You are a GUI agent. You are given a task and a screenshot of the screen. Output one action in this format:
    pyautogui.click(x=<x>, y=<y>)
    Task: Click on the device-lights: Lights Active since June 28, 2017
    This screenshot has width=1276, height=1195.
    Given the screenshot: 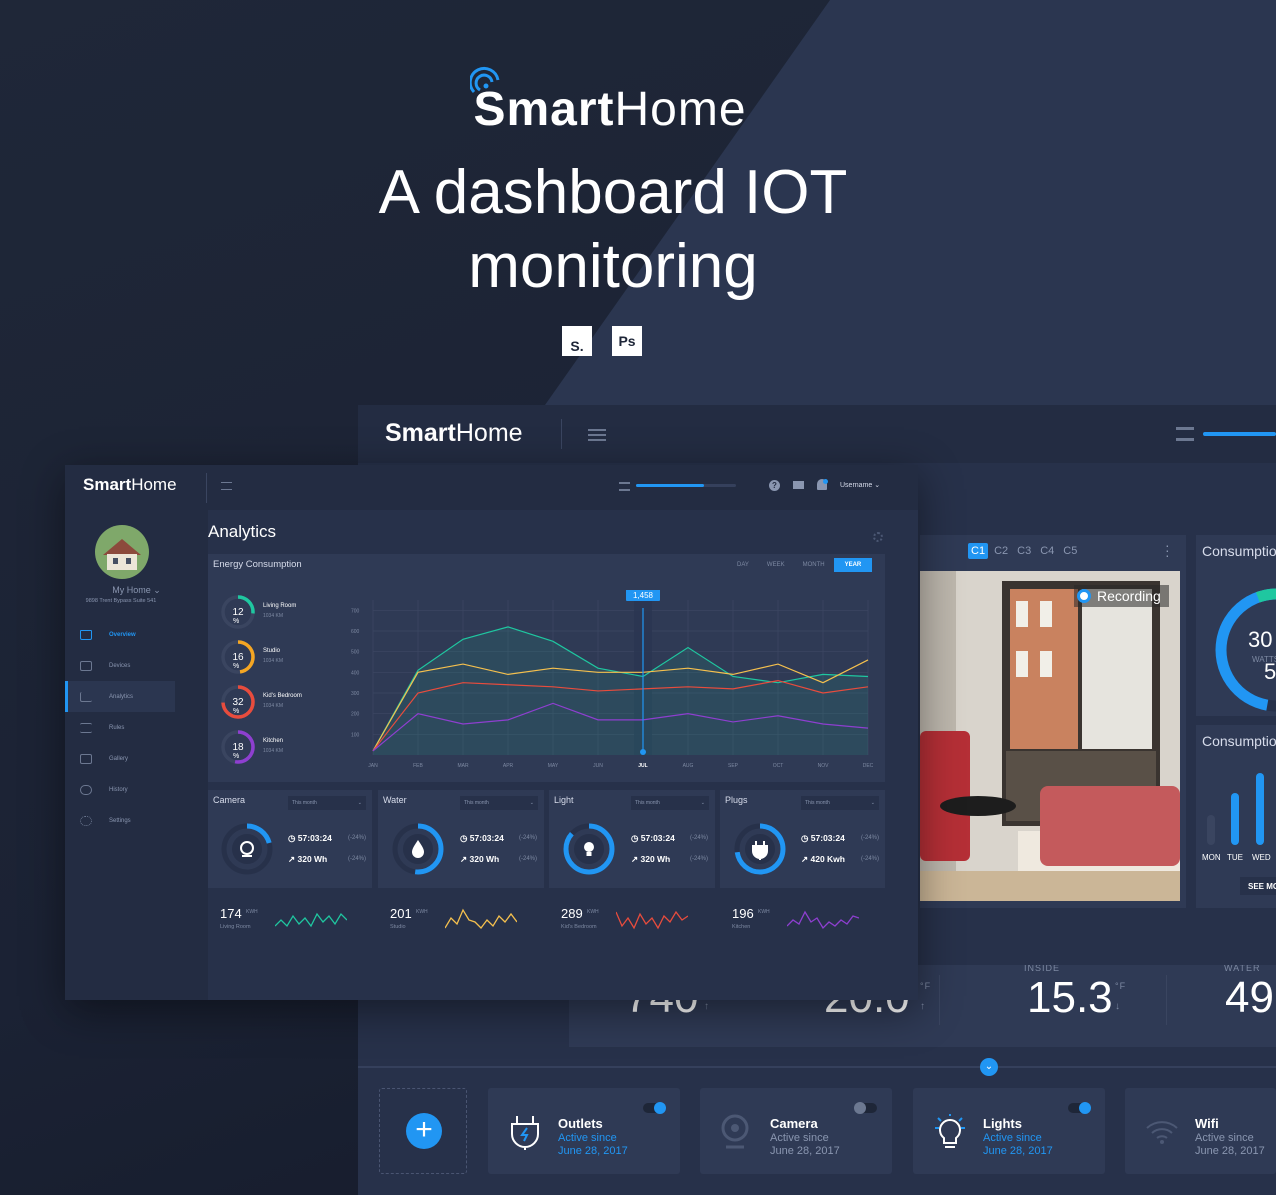 What is the action you would take?
    pyautogui.click(x=1009, y=1131)
    